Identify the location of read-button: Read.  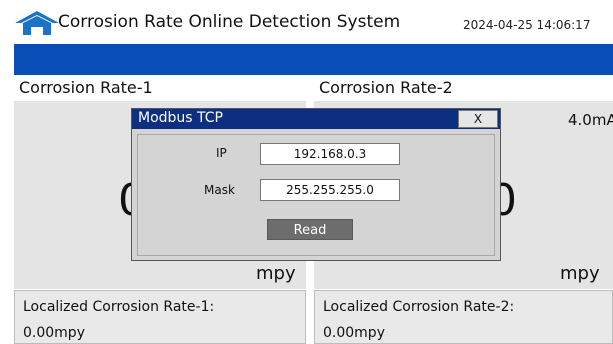
(310, 229).